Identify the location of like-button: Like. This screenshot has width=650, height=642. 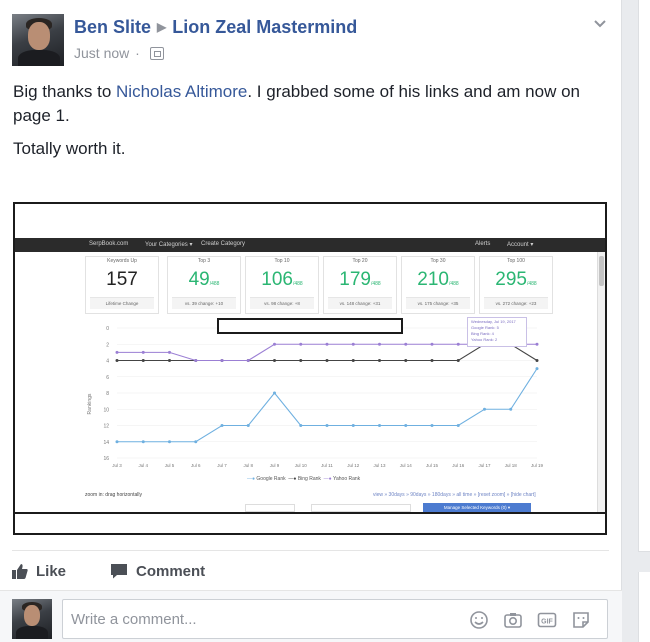
(39, 571).